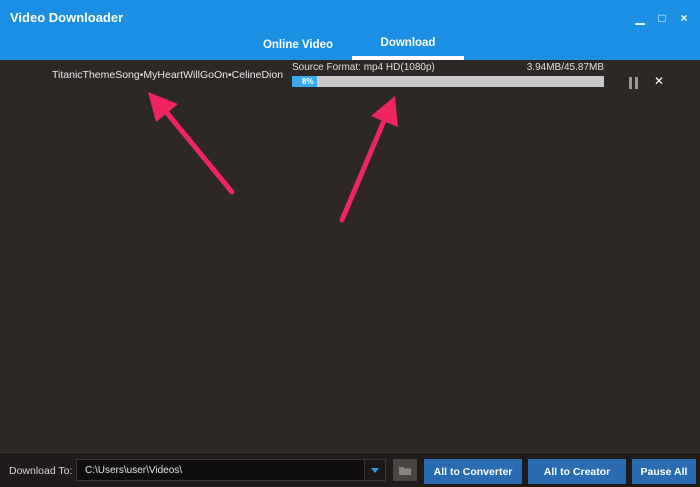 This screenshot has height=487, width=700. Describe the element at coordinates (221, 470) in the screenshot. I see `download-path-field: C:\Users\user\Videos\` at that location.